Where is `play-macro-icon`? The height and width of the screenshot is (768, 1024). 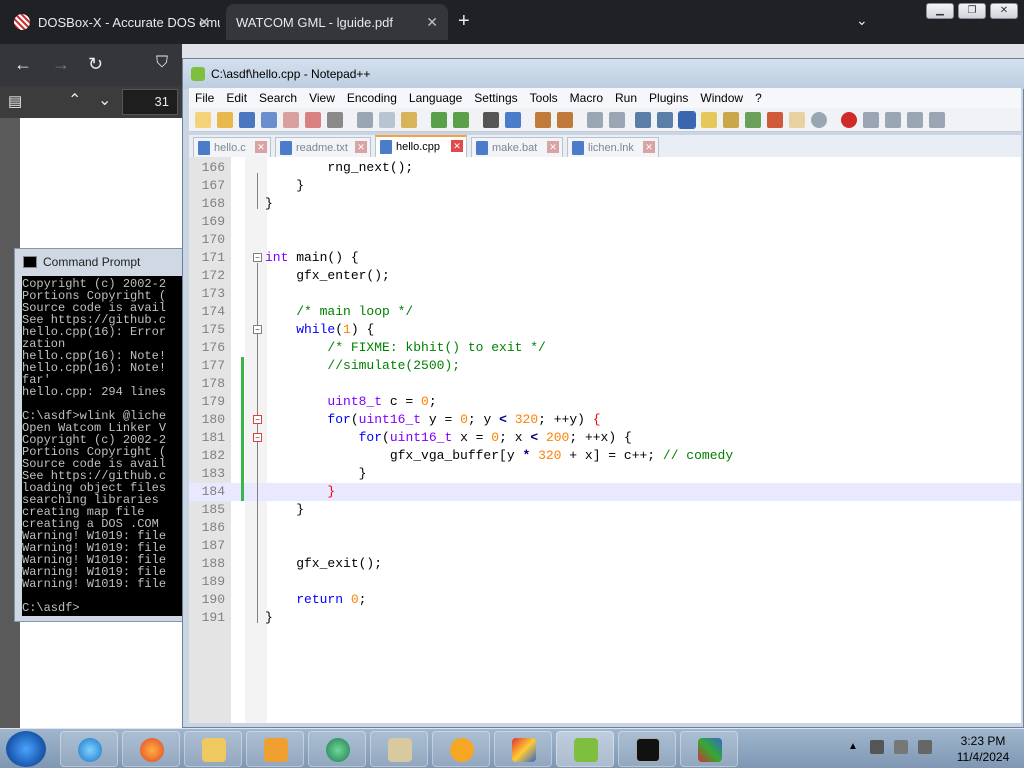 play-macro-icon is located at coordinates (893, 120).